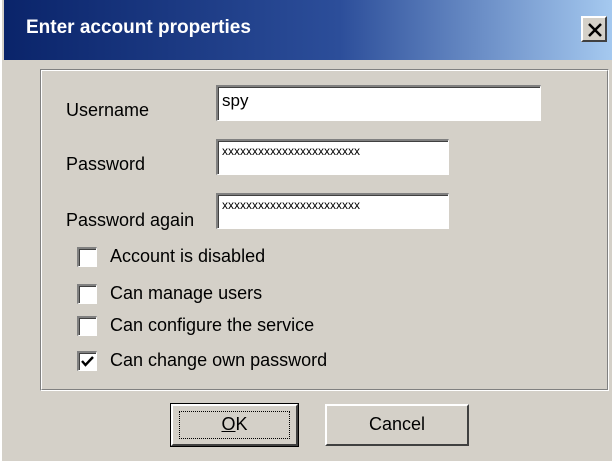 The width and height of the screenshot is (612, 461). What do you see at coordinates (332, 211) in the screenshot?
I see `password-again-input: xxxxxxxxxxxxxxxxxxxxxxx` at bounding box center [332, 211].